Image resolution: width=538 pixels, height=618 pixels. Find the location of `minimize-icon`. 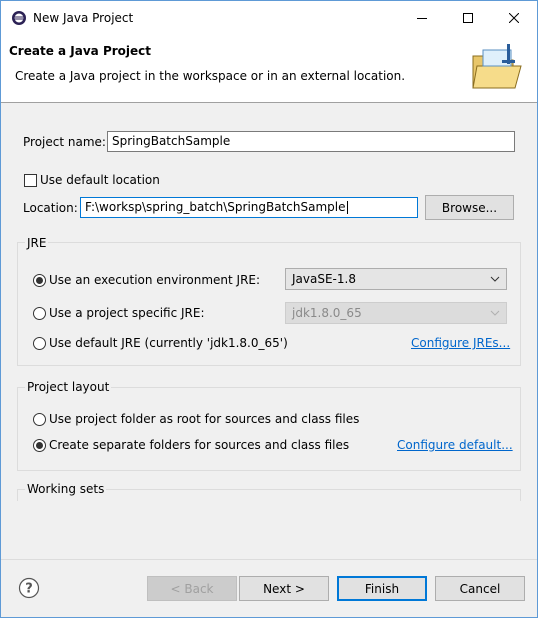

minimize-icon is located at coordinates (422, 18).